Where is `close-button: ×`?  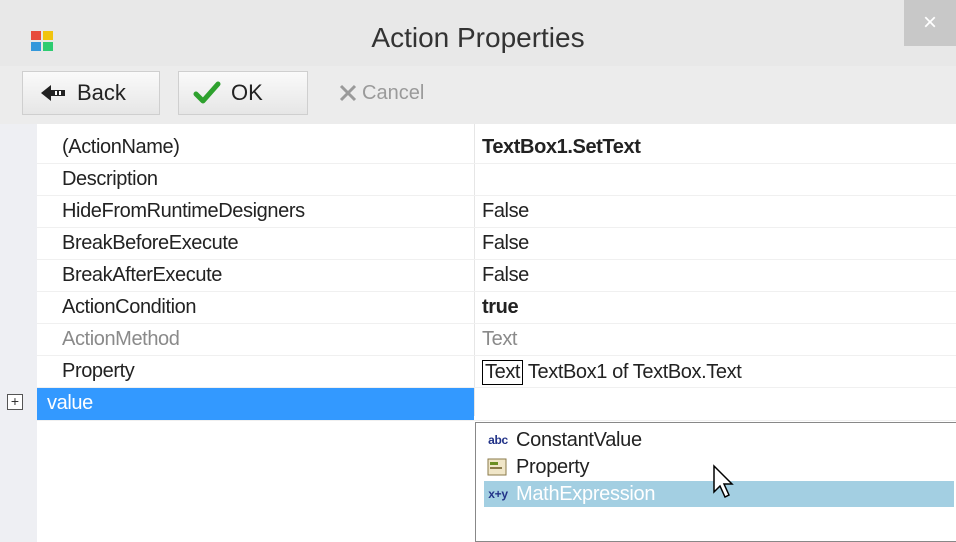
close-button: × is located at coordinates (930, 23).